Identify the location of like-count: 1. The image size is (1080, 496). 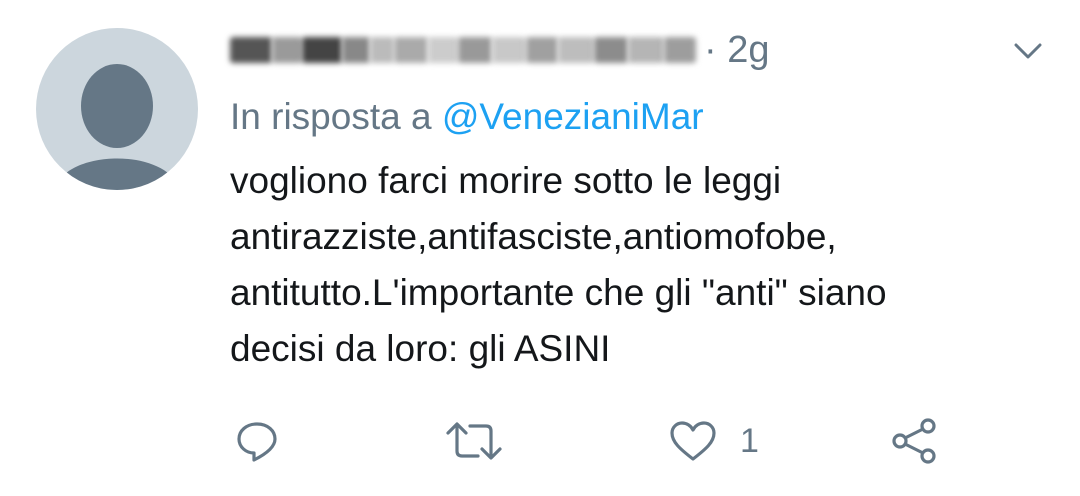
(749, 440).